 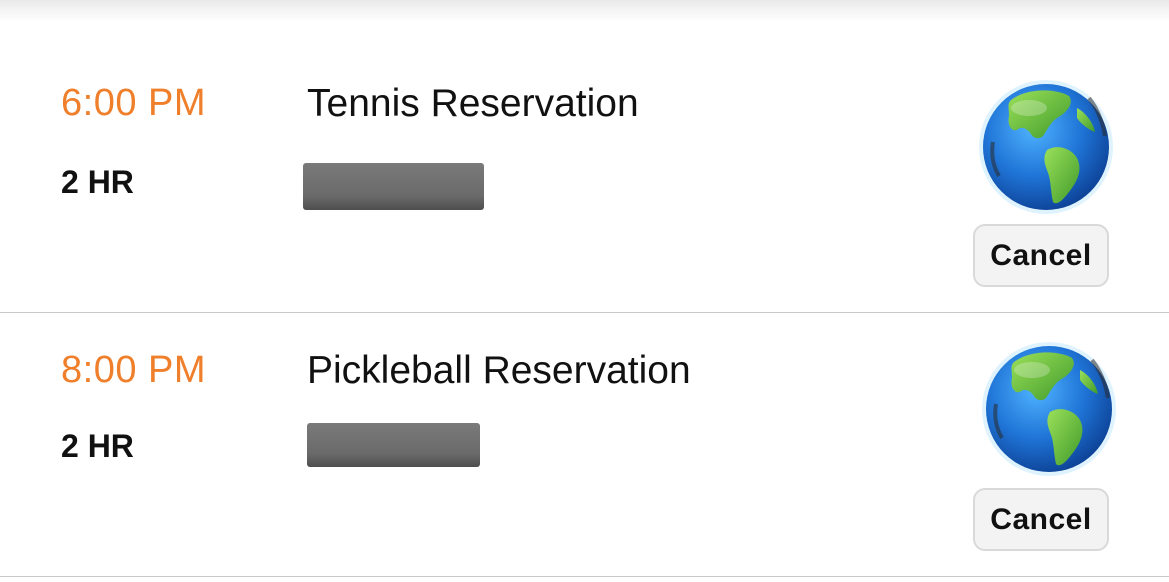 I want to click on reservation-title: Pickleball Reservation, so click(x=499, y=370).